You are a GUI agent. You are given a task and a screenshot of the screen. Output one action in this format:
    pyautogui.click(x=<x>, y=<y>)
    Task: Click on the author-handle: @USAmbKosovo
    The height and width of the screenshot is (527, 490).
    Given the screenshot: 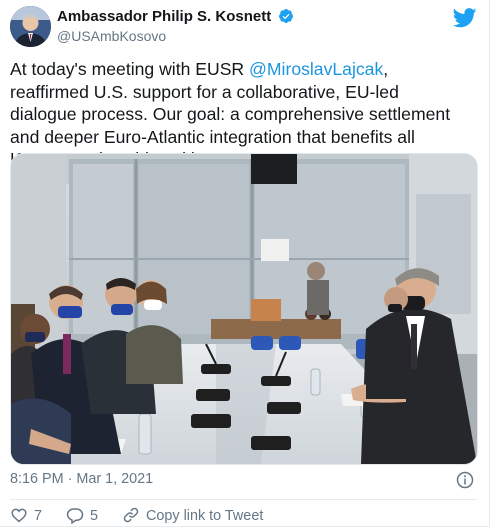 What is the action you would take?
    pyautogui.click(x=175, y=36)
    